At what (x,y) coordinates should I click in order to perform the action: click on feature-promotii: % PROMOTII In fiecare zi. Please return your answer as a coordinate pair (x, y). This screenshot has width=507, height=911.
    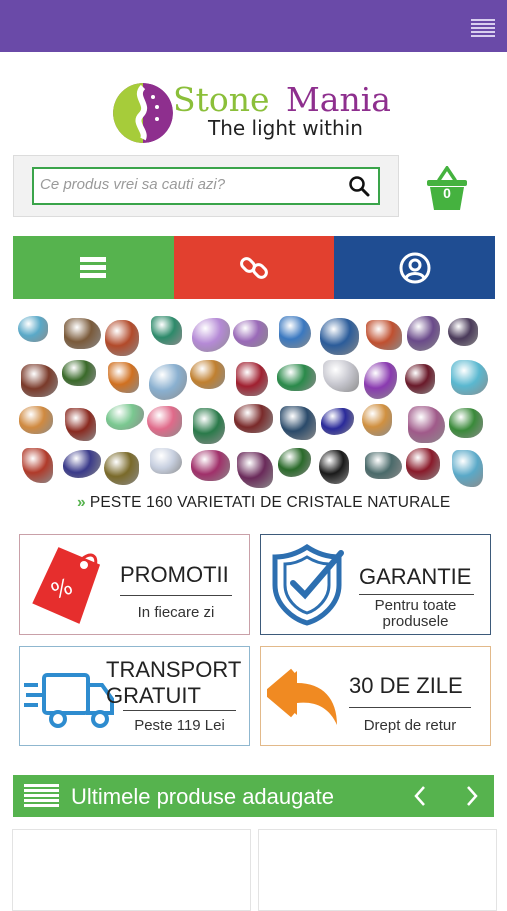
    Looking at the image, I should click on (134, 584).